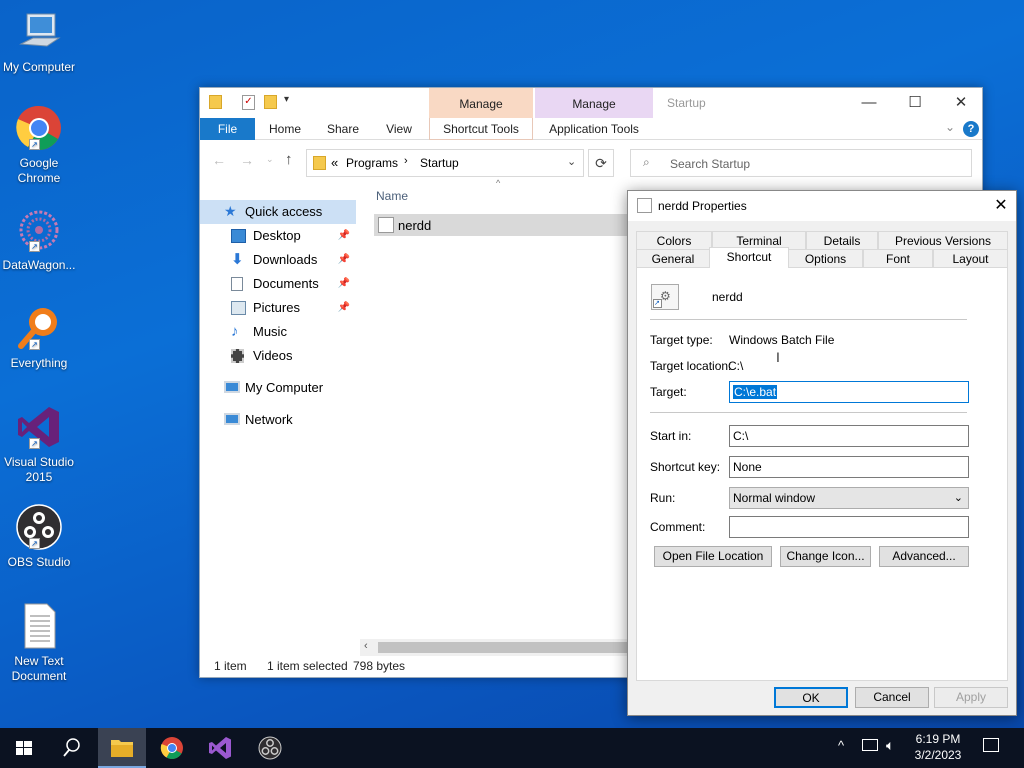 This screenshot has height=768, width=1024. Describe the element at coordinates (898, 258) in the screenshot. I see `tab-font: Font` at that location.